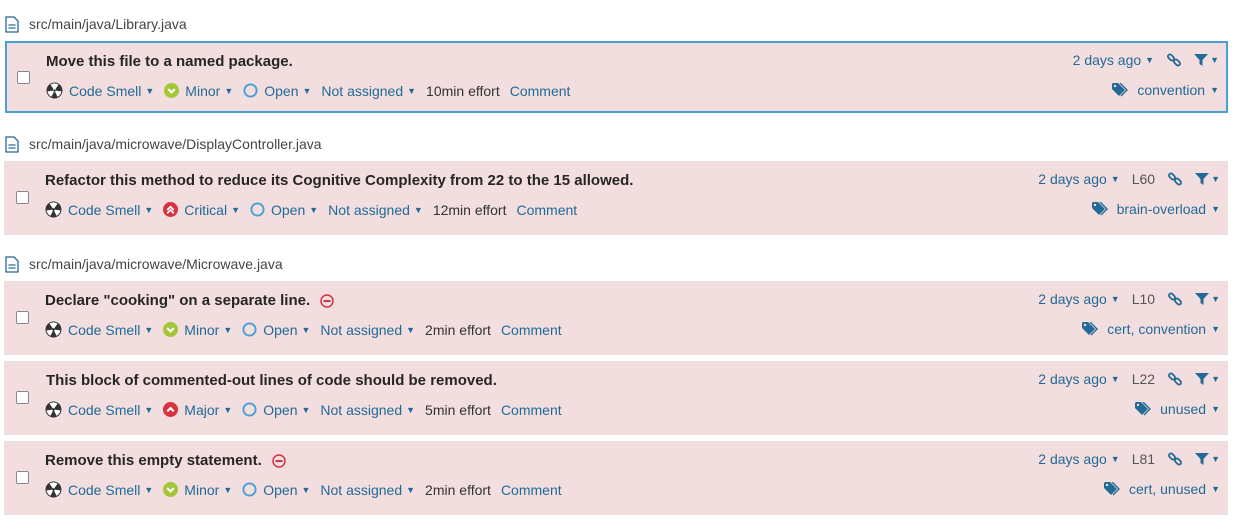 The width and height of the screenshot is (1238, 526). Describe the element at coordinates (1143, 179) in the screenshot. I see `line-number: L60` at that location.